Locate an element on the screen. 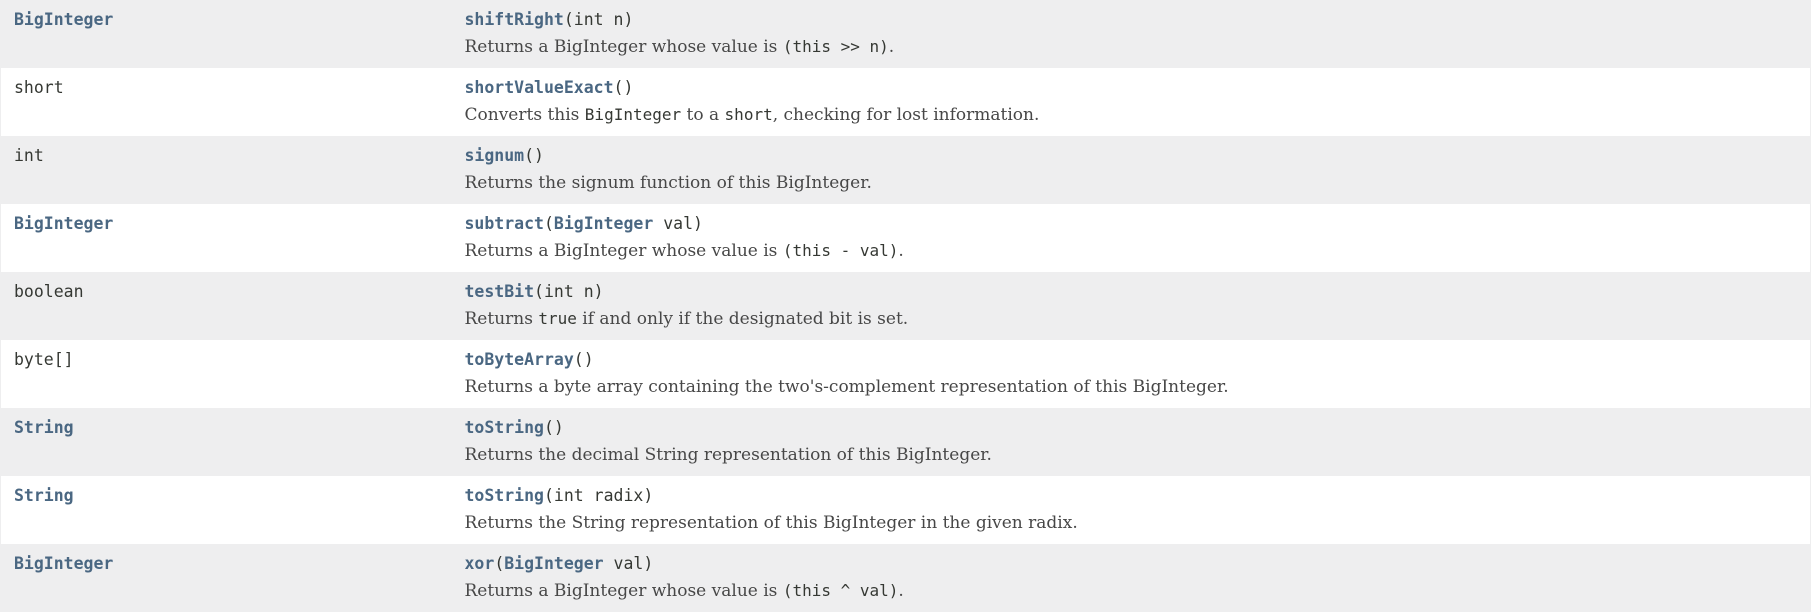  method-name-link: testBit is located at coordinates (500, 291).